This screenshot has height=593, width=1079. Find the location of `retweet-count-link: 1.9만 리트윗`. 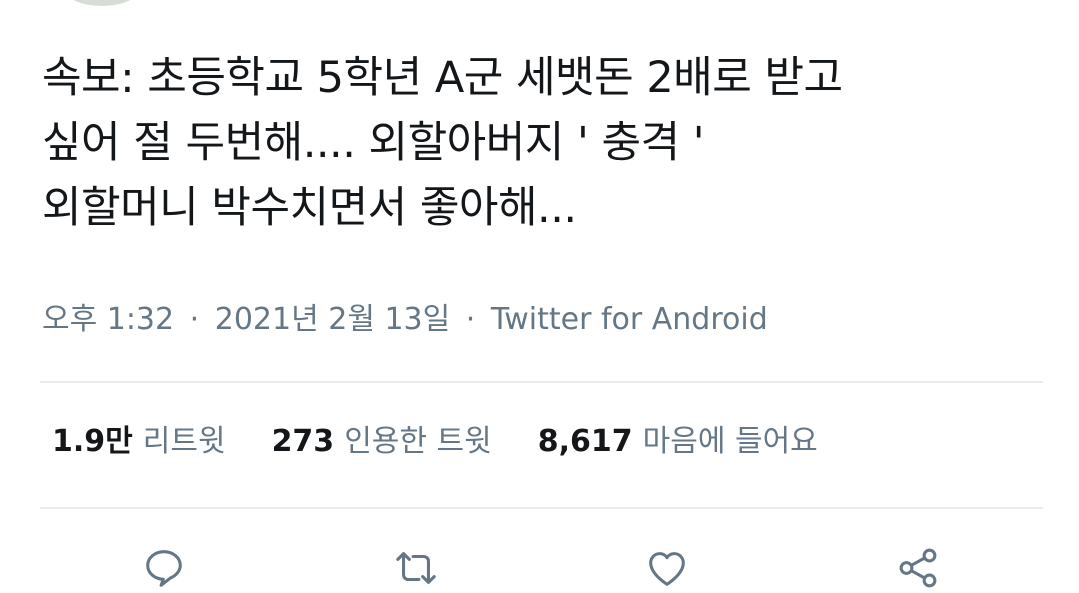

retweet-count-link: 1.9만 리트윗 is located at coordinates (139, 442).